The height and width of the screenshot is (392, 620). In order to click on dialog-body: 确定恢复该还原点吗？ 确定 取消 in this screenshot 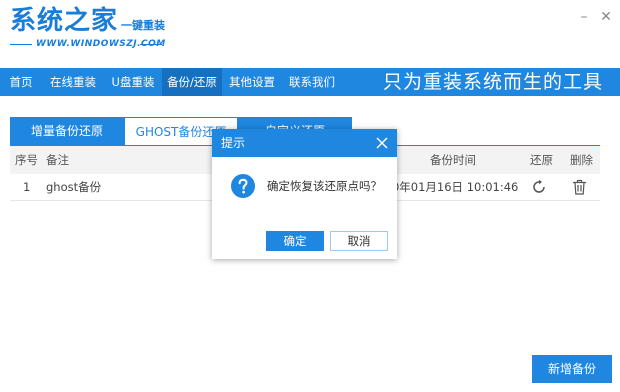, I will do `click(304, 208)`.